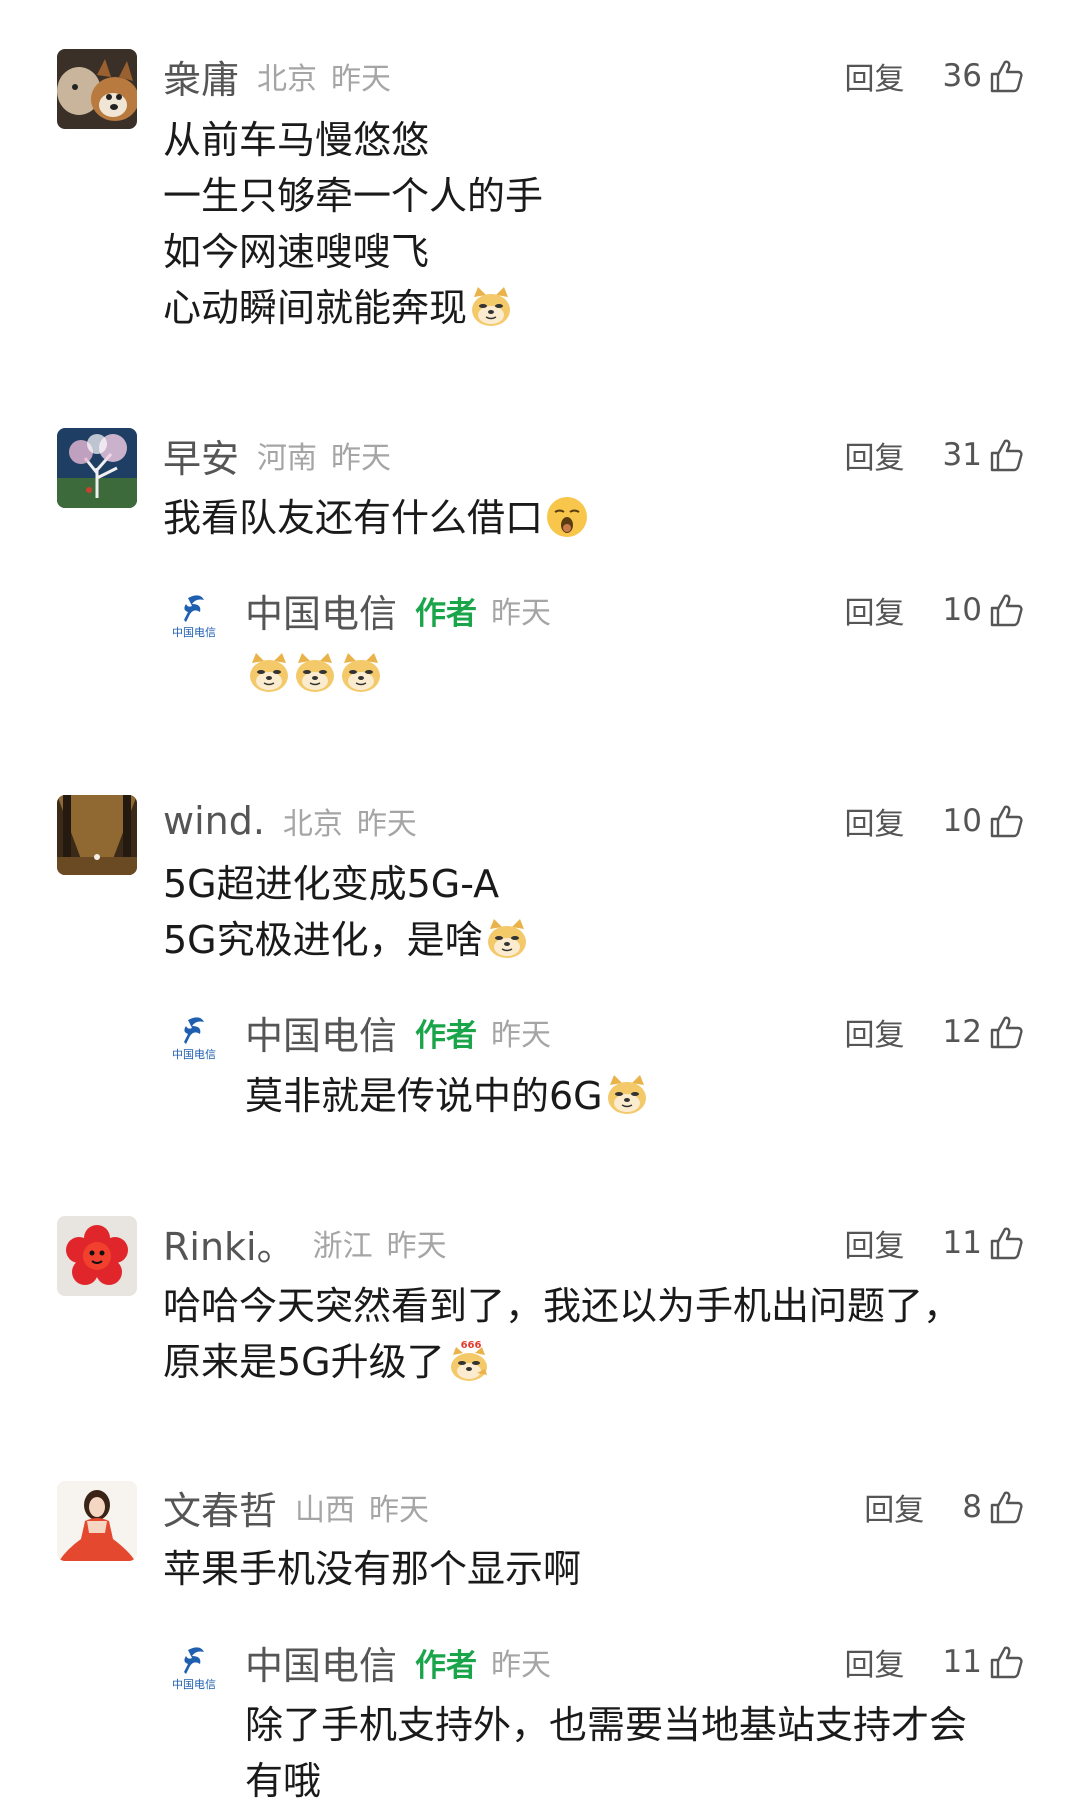 This screenshot has width=1080, height=1813. What do you see at coordinates (287, 458) in the screenshot?
I see `location-label: 河南` at bounding box center [287, 458].